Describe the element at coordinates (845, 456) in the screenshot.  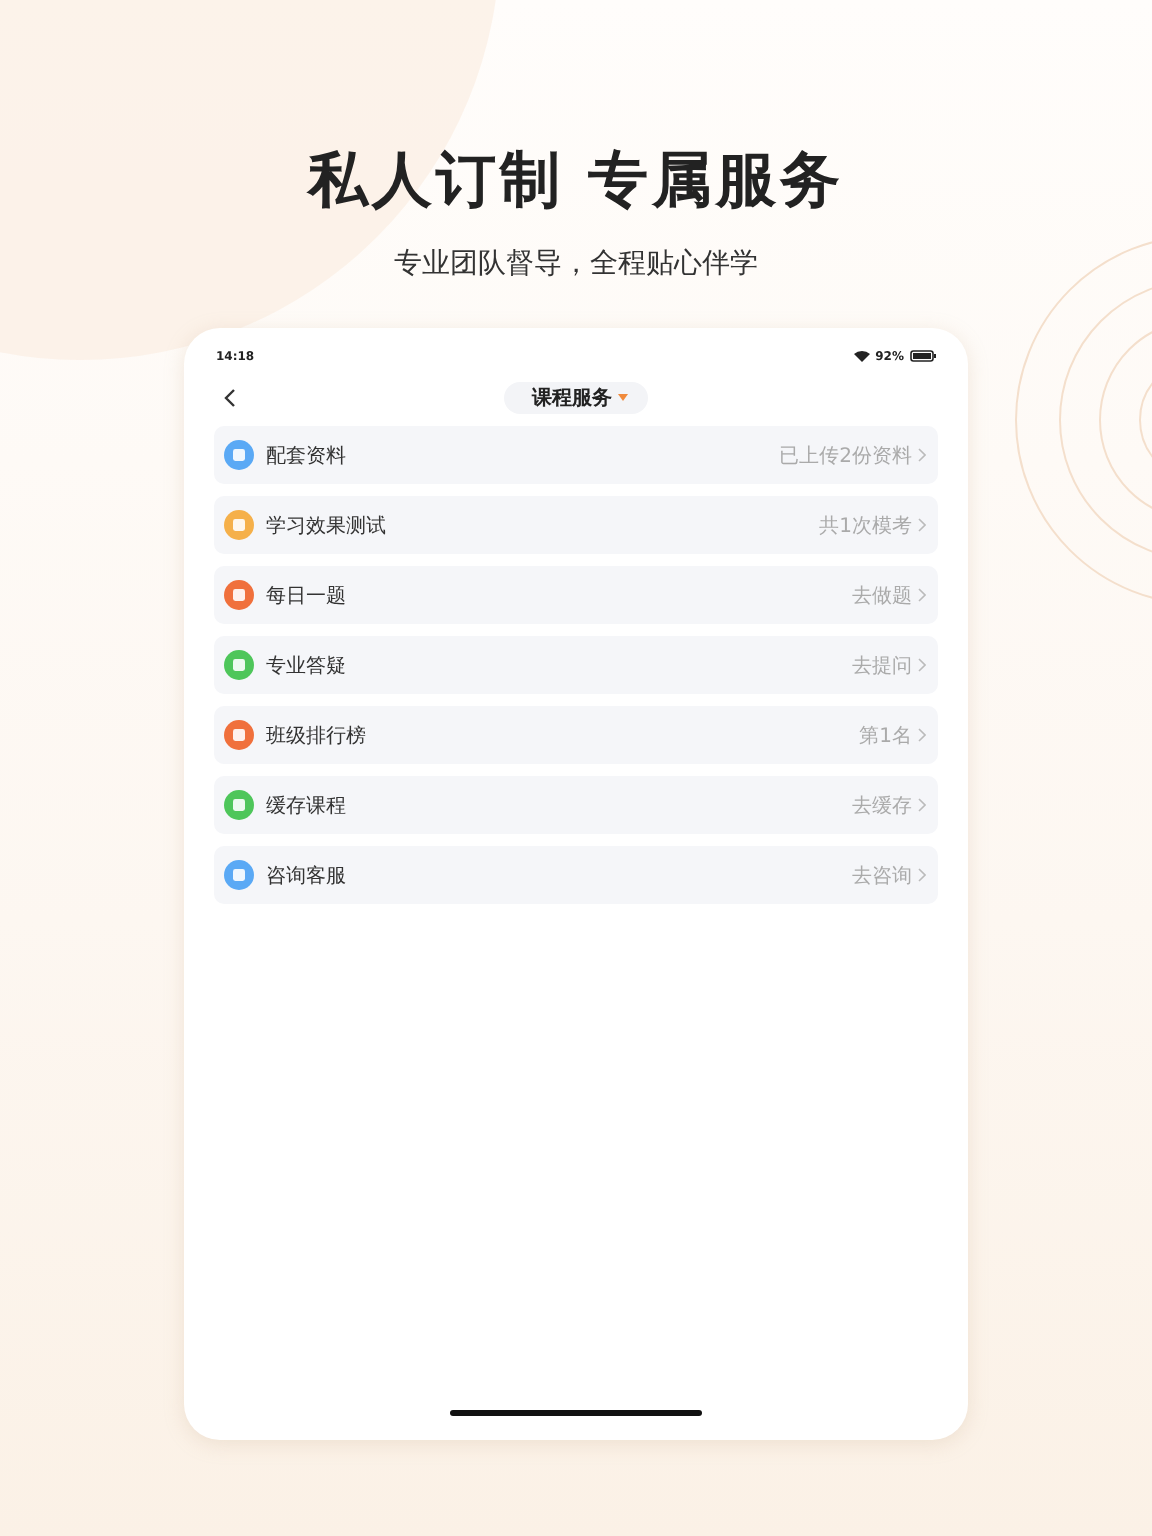
I see `row-detail: 已上传2份资料` at that location.